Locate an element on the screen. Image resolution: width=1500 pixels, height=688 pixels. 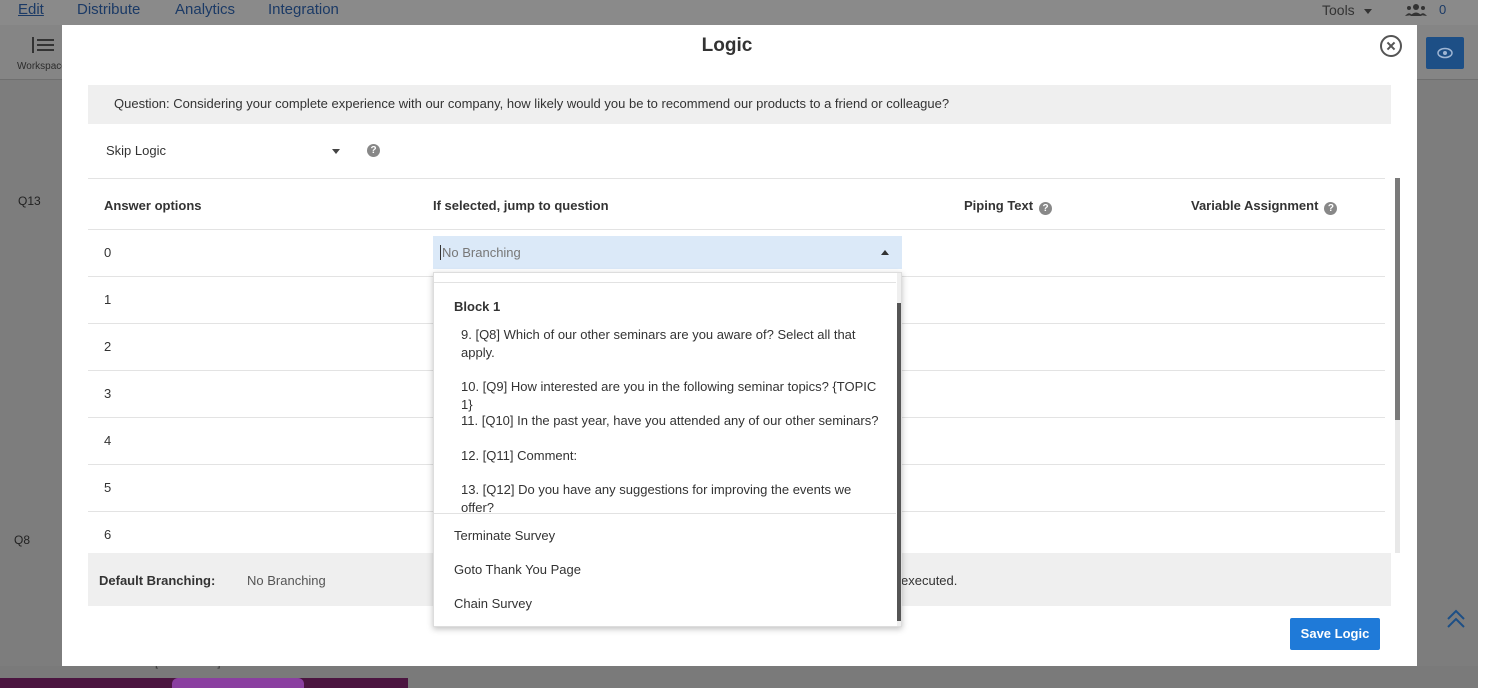
workspace-label: Workspace is located at coordinates (42, 66).